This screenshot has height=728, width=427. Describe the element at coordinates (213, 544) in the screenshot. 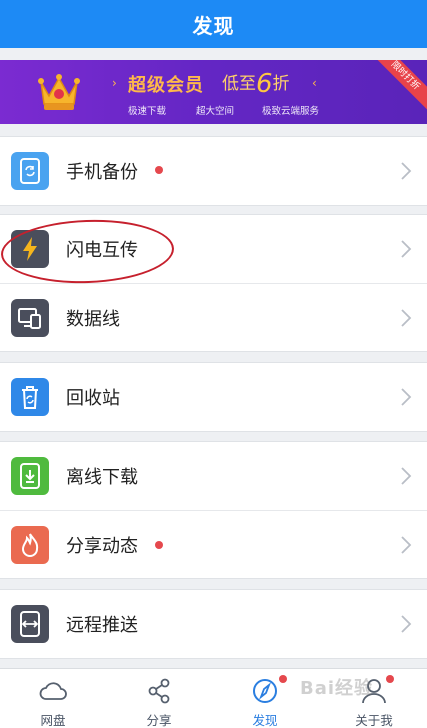

I see `list-item-share-feed: 分享动态` at that location.